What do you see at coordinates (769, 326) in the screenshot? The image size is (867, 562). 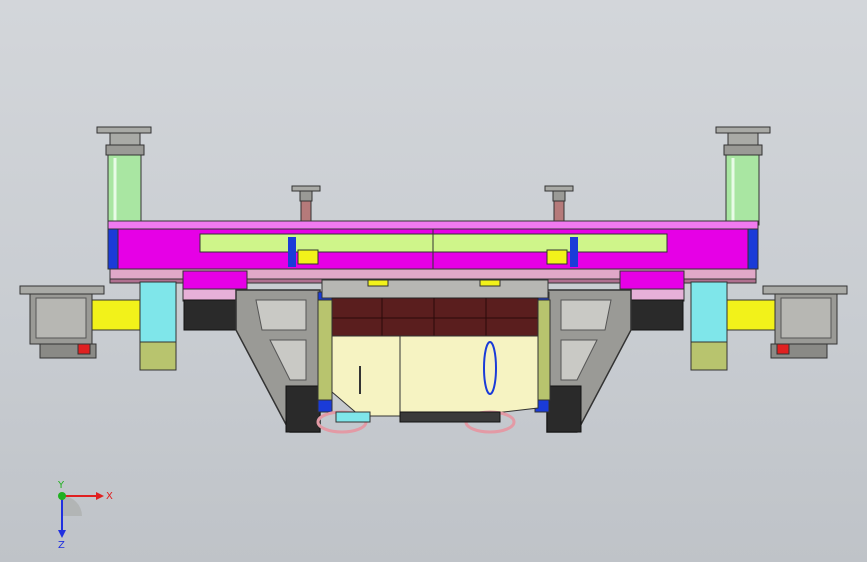 I see `right-wheel-housing` at bounding box center [769, 326].